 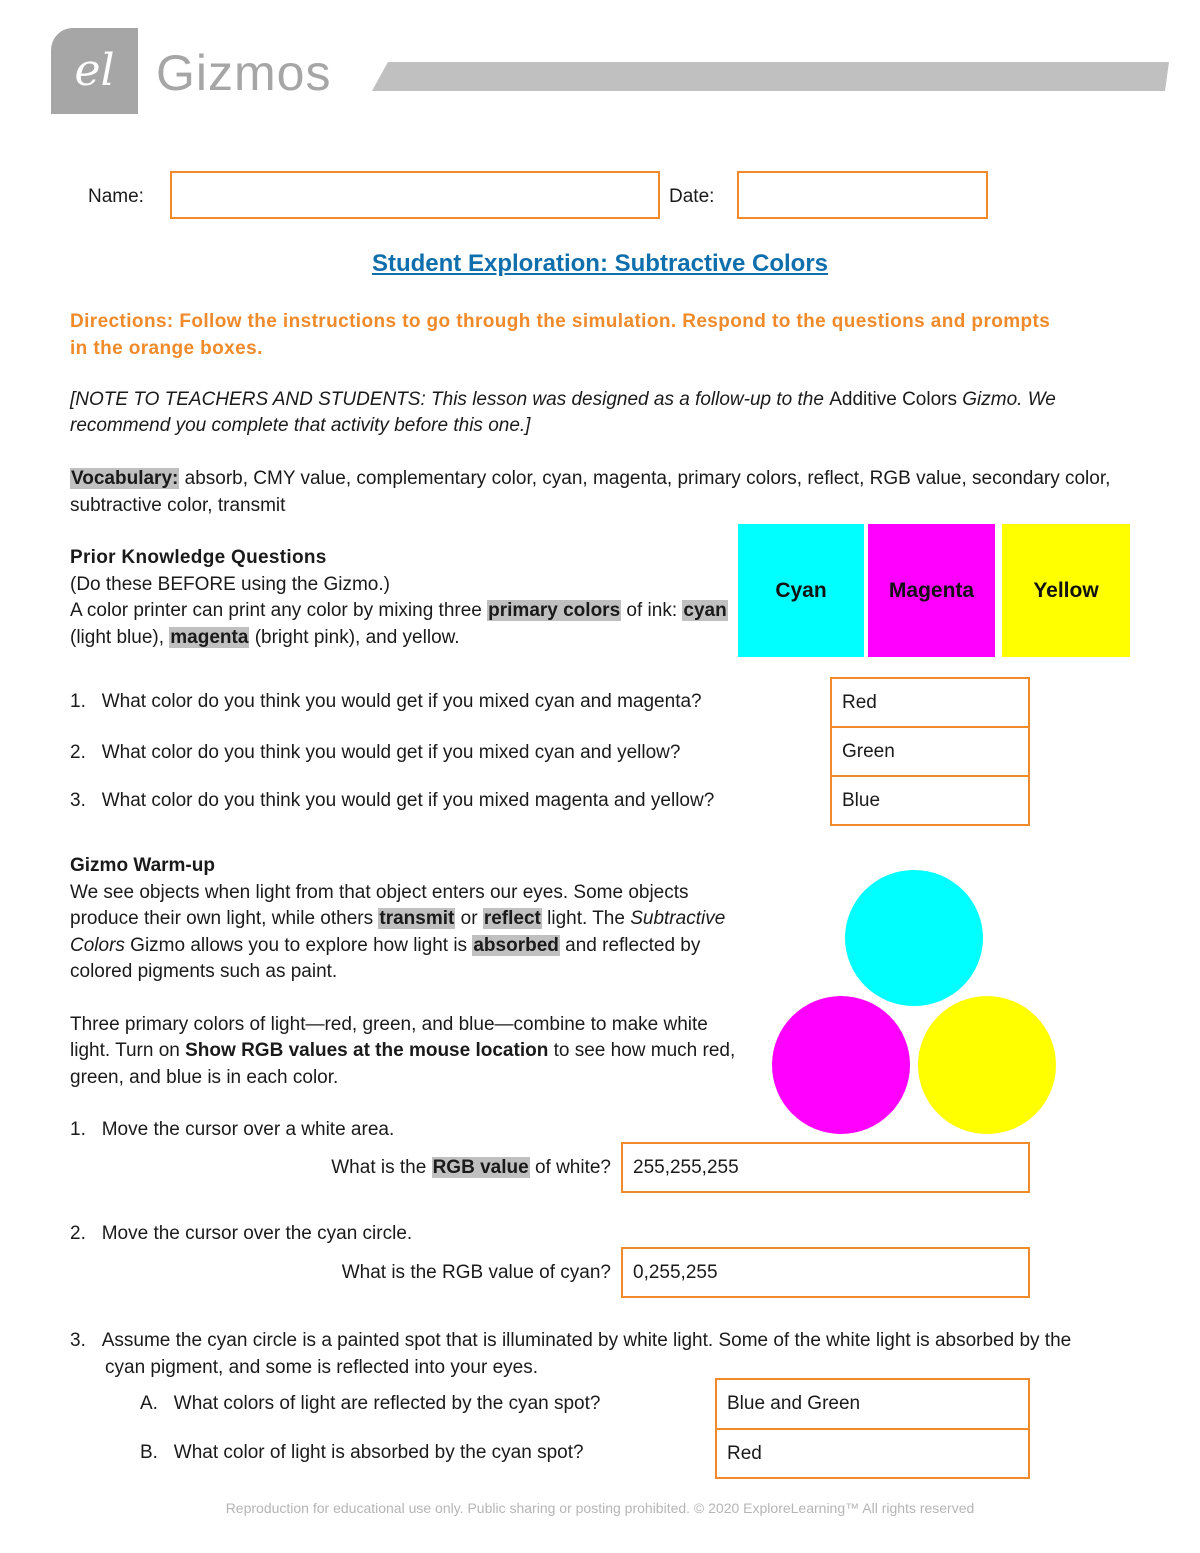 What do you see at coordinates (469, 918) in the screenshot?
I see `warmup-text: or` at bounding box center [469, 918].